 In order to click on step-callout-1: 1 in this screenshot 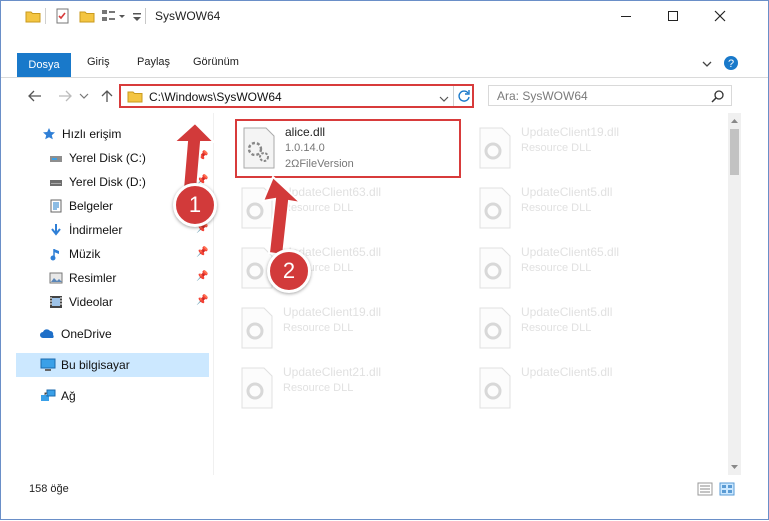, I will do `click(195, 205)`.